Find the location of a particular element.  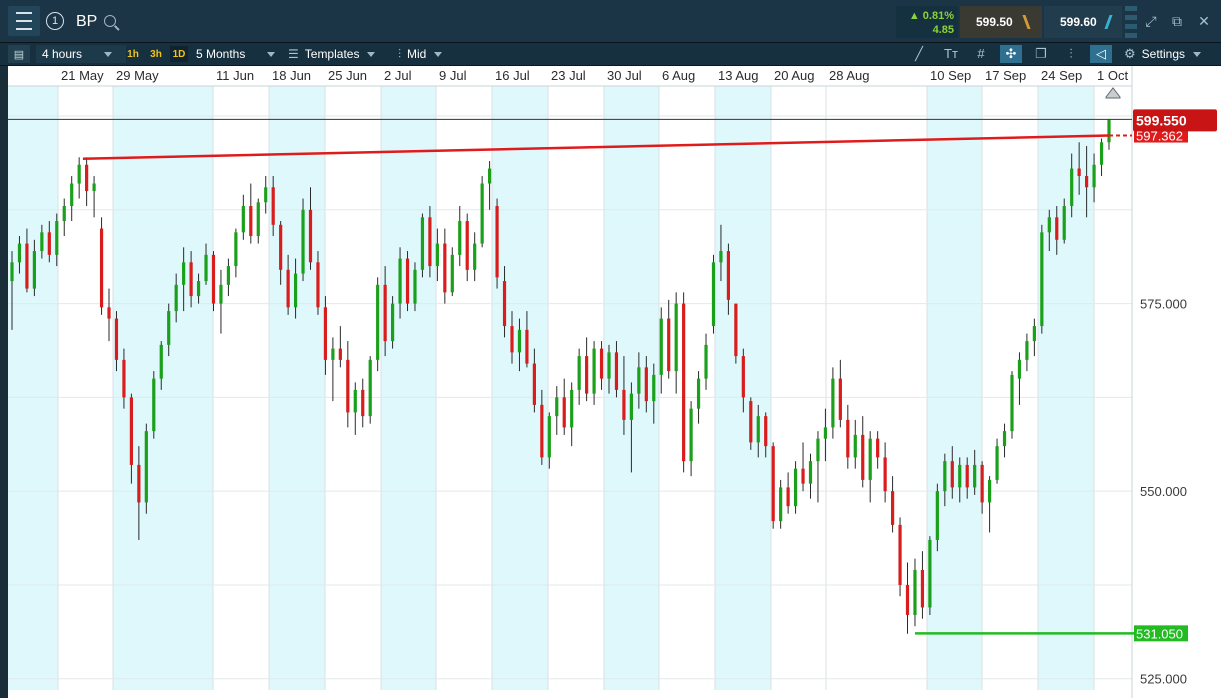

price-tag-icon: ◁ is located at coordinates (1101, 54).